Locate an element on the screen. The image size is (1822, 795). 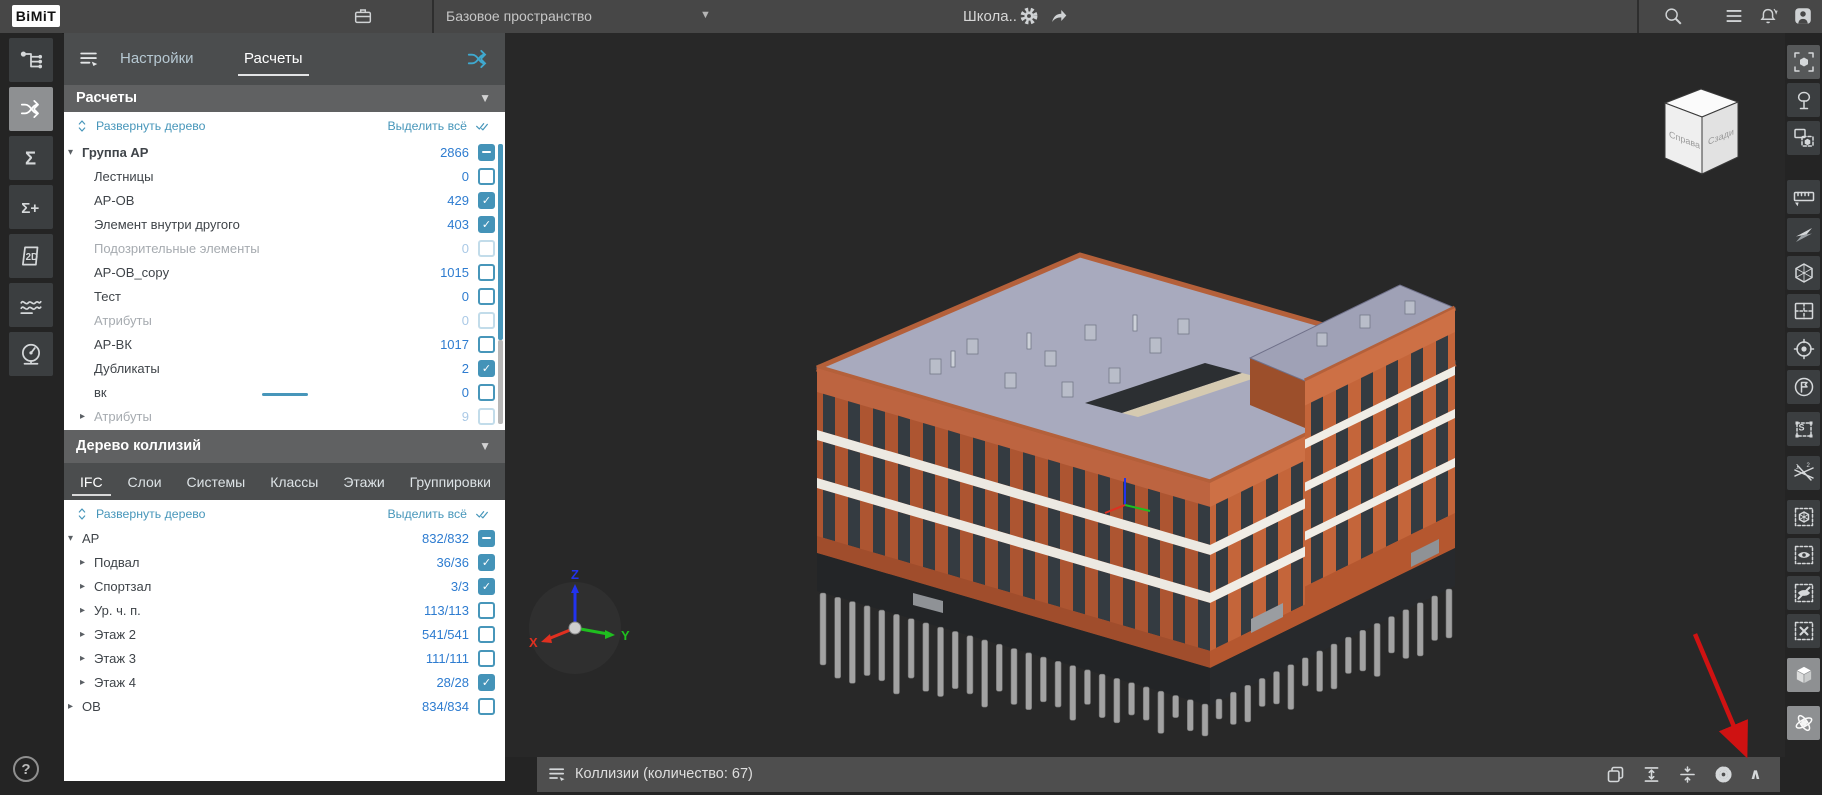
select-similar-button is located at coordinates (1803, 138).